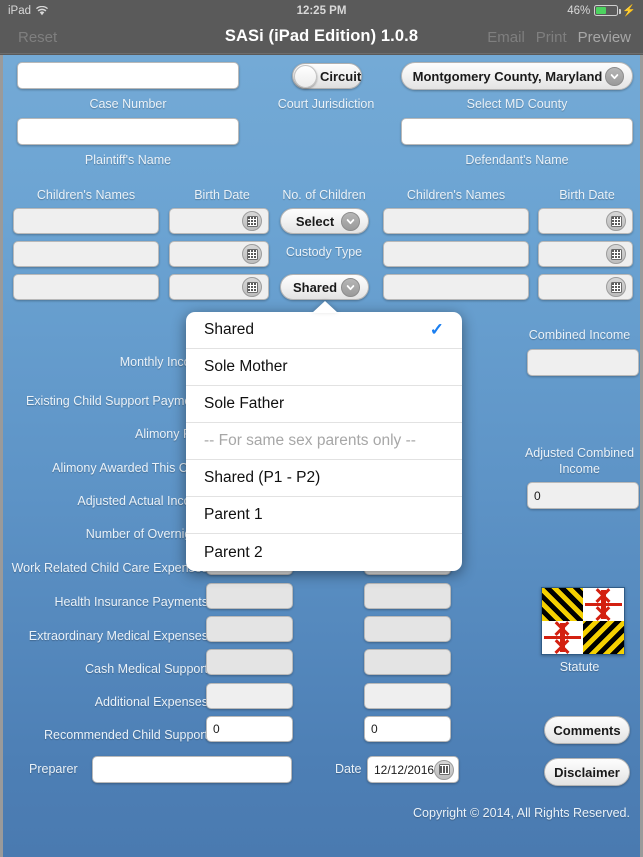  I want to click on custody-type-dropdown: Shared, so click(324, 287).